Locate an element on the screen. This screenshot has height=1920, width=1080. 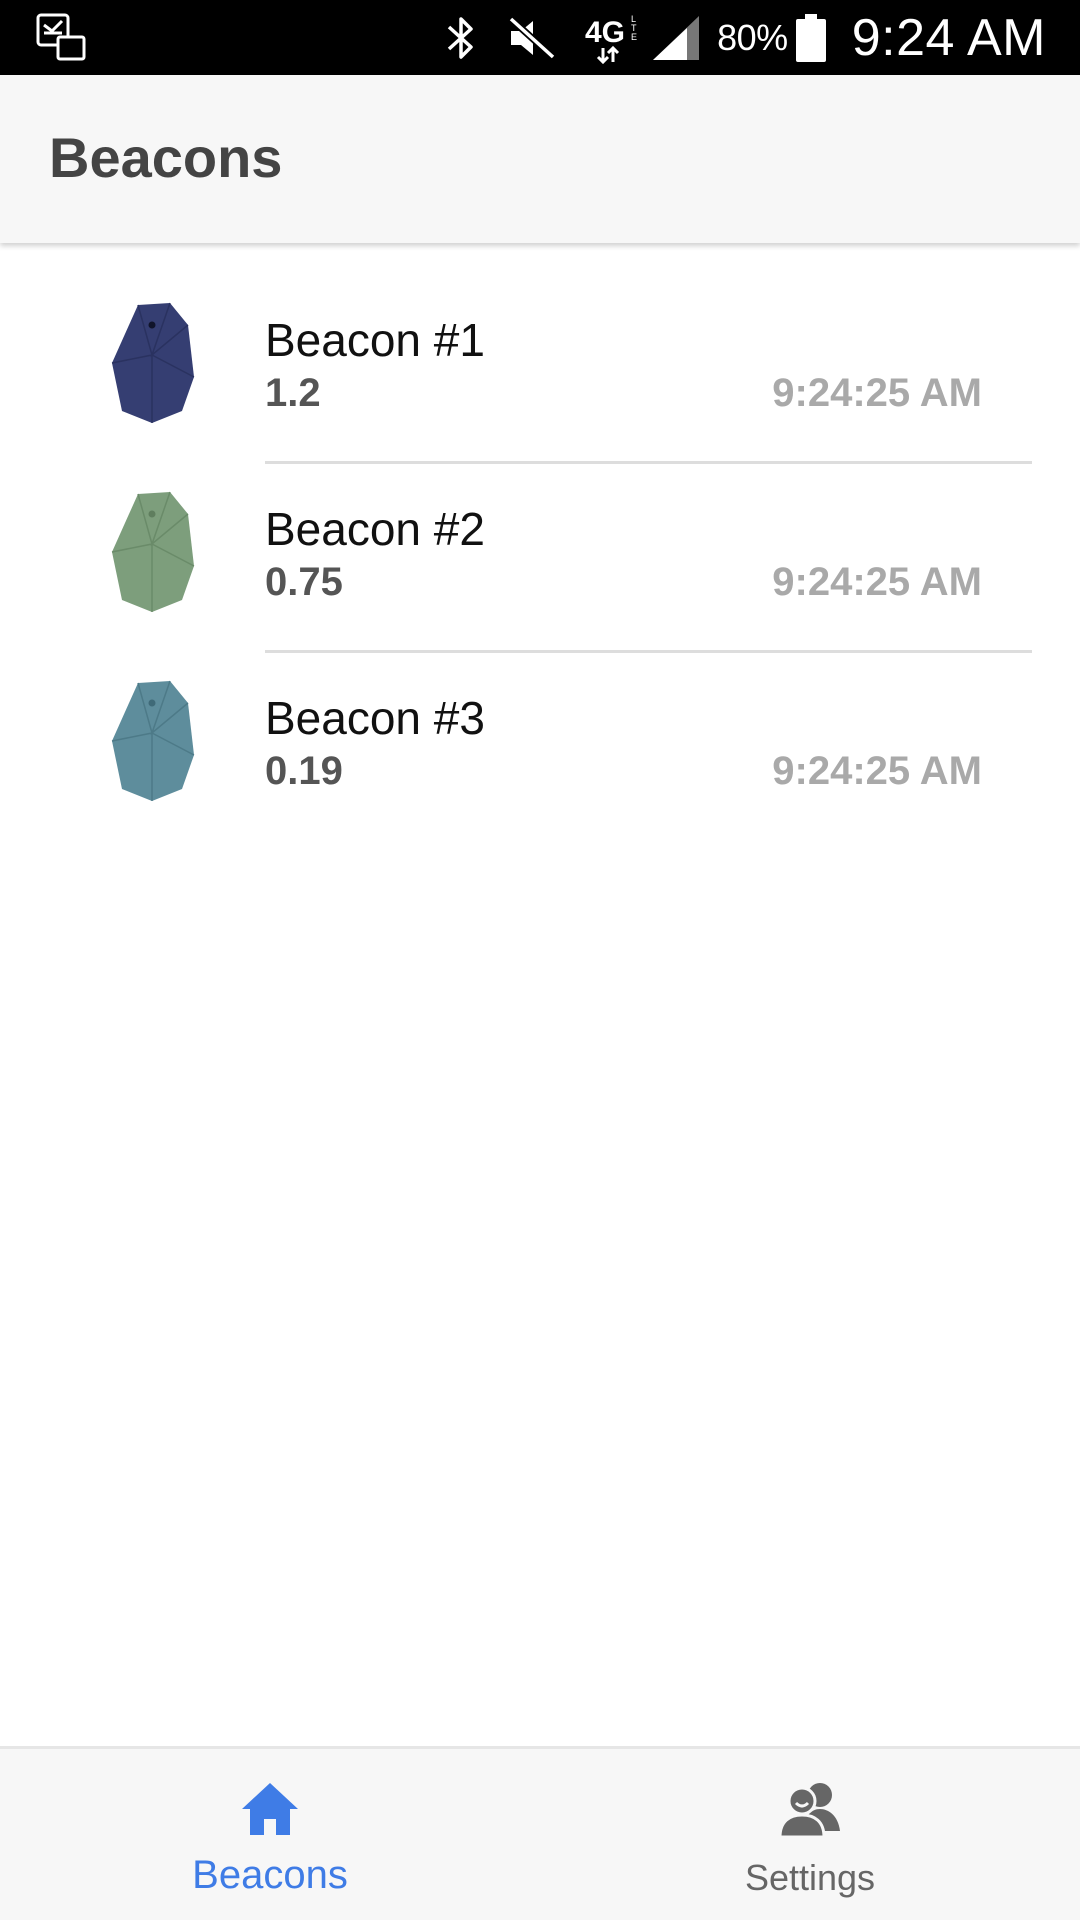
bottom-tab-bar: Beacons Settings is located at coordinates (540, 1833).